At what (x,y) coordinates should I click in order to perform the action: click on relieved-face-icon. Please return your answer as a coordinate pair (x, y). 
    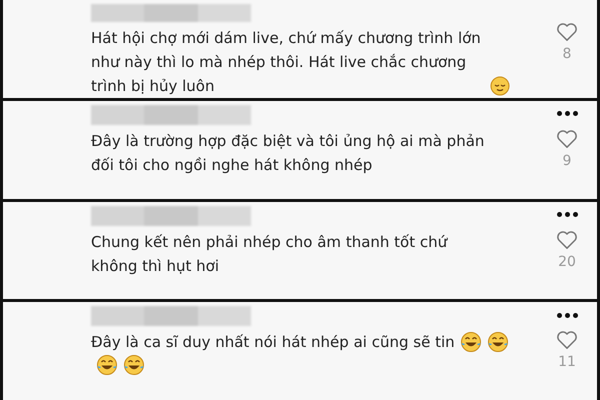
    Looking at the image, I should click on (500, 86).